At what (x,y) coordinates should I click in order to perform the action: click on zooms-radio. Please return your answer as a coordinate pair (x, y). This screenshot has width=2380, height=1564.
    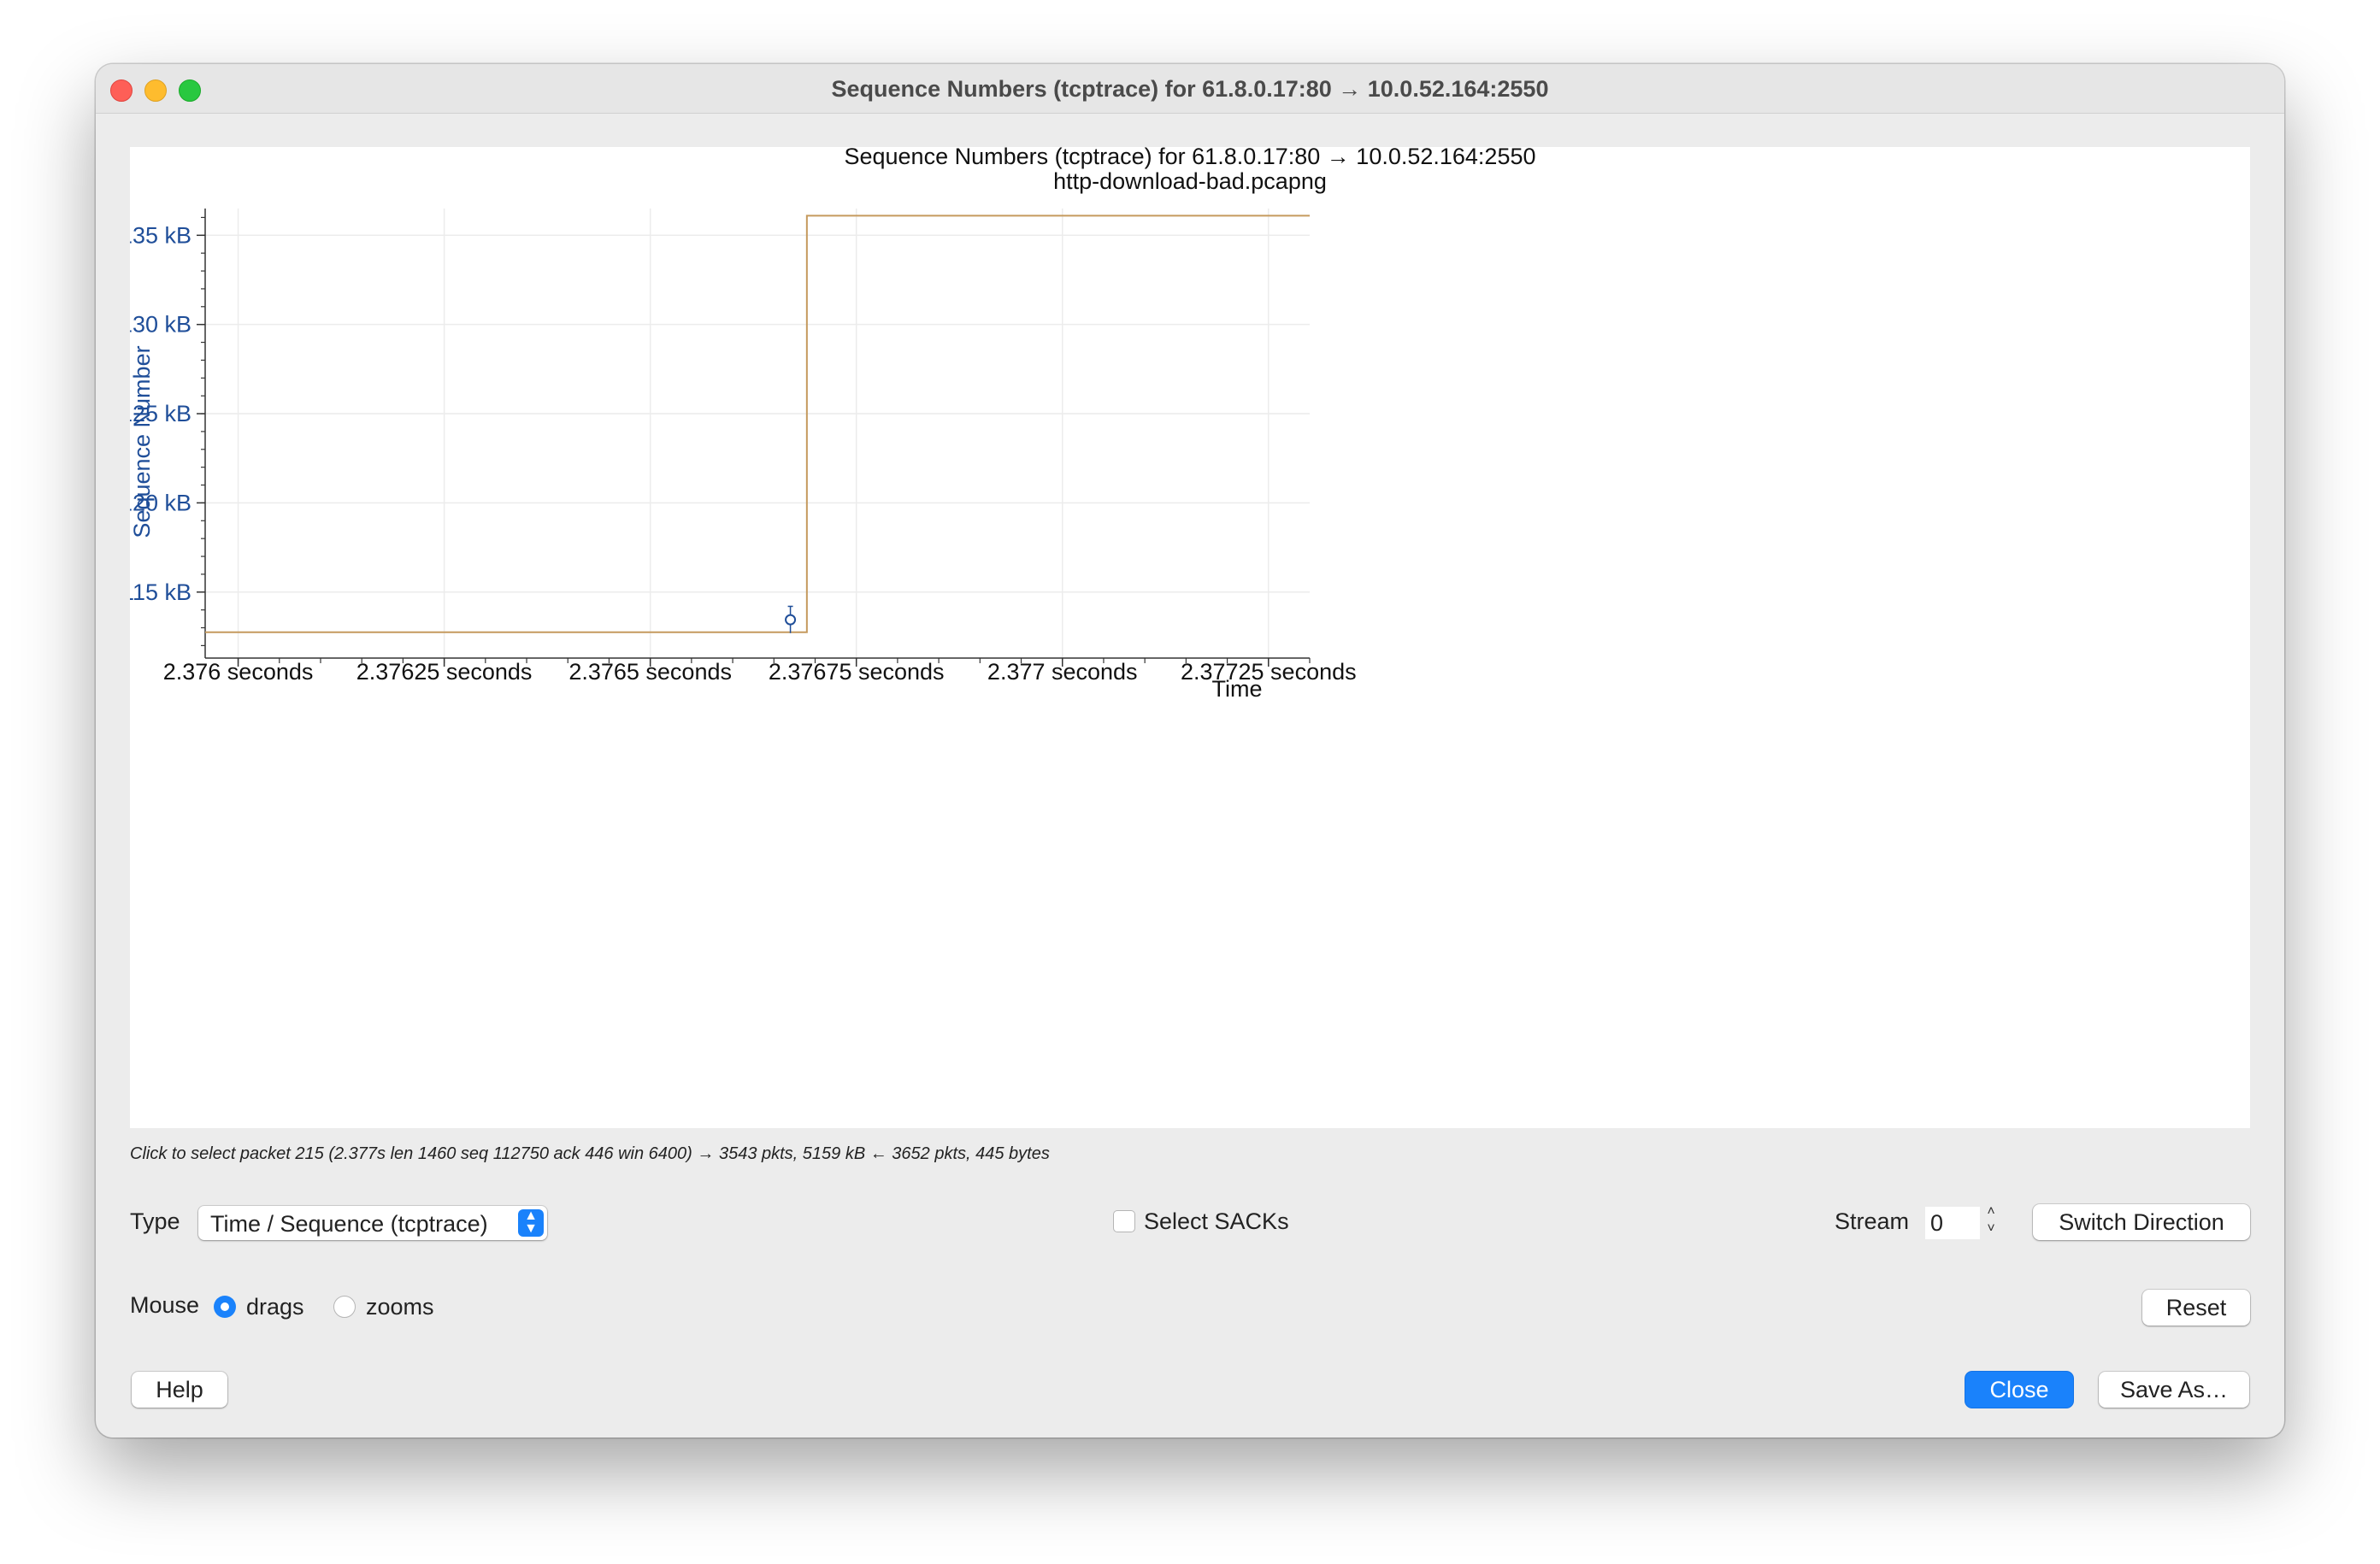
    Looking at the image, I should click on (344, 1307).